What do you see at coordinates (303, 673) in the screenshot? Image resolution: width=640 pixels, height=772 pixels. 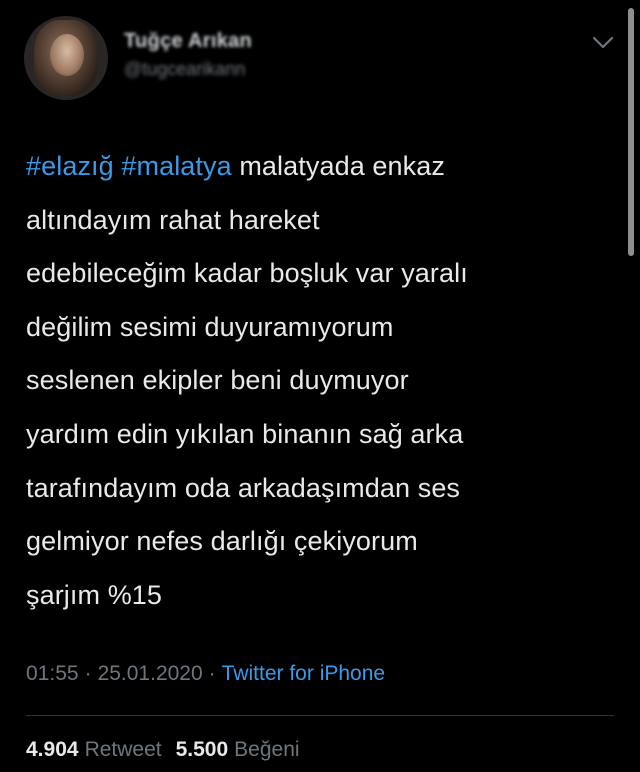 I see `tweet-source-link: Twitter for iPhone` at bounding box center [303, 673].